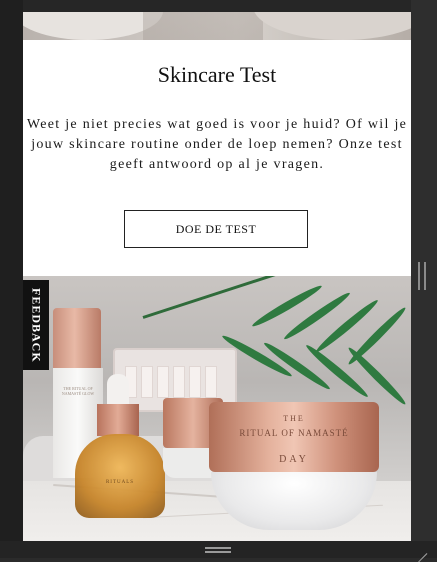  What do you see at coordinates (422, 553) in the screenshot?
I see `resize-corner-icon` at bounding box center [422, 553].